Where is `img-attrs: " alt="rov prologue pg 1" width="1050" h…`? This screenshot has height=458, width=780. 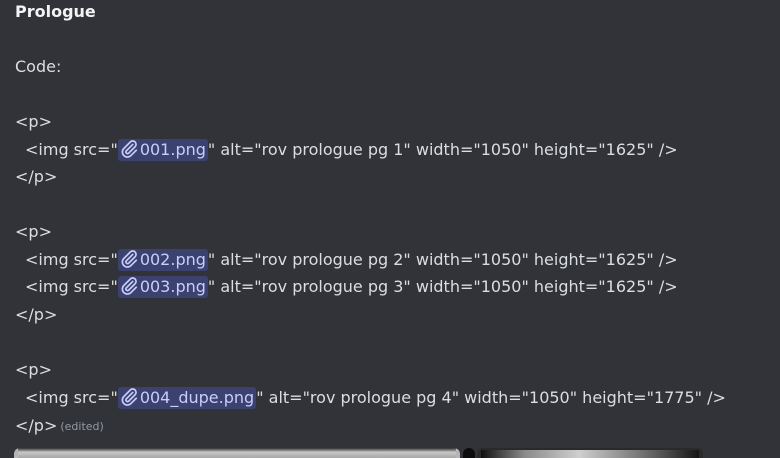 img-attrs: " alt="rov prologue pg 1" width="1050" h… is located at coordinates (442, 149).